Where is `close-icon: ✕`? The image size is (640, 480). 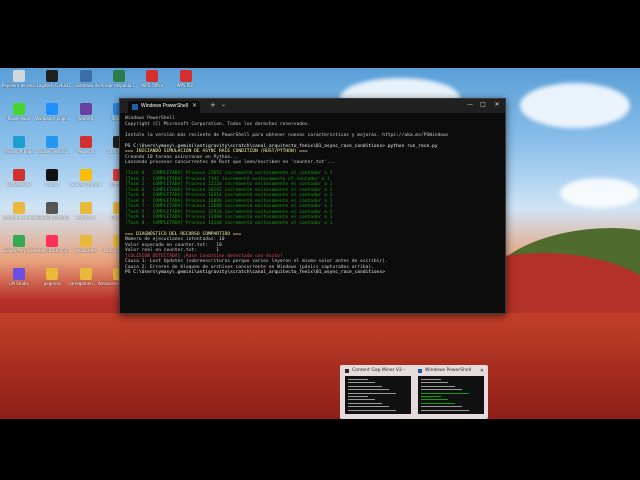 close-icon: ✕ is located at coordinates (482, 371).